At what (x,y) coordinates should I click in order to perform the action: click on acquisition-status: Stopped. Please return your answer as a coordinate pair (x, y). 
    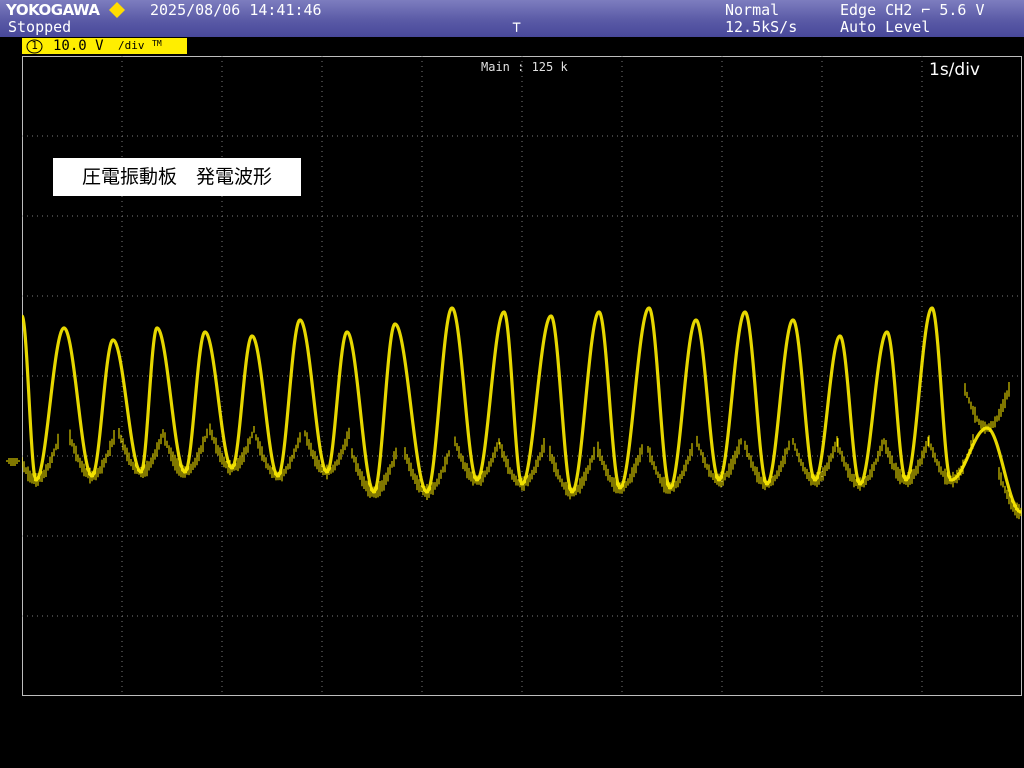
    Looking at the image, I should click on (40, 27).